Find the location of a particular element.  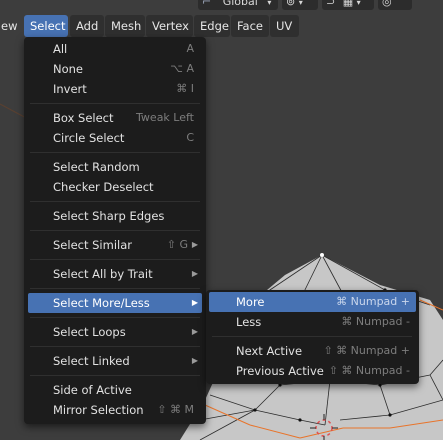

menu-item-select-loops: Select Loops ▶ is located at coordinates (115, 332).